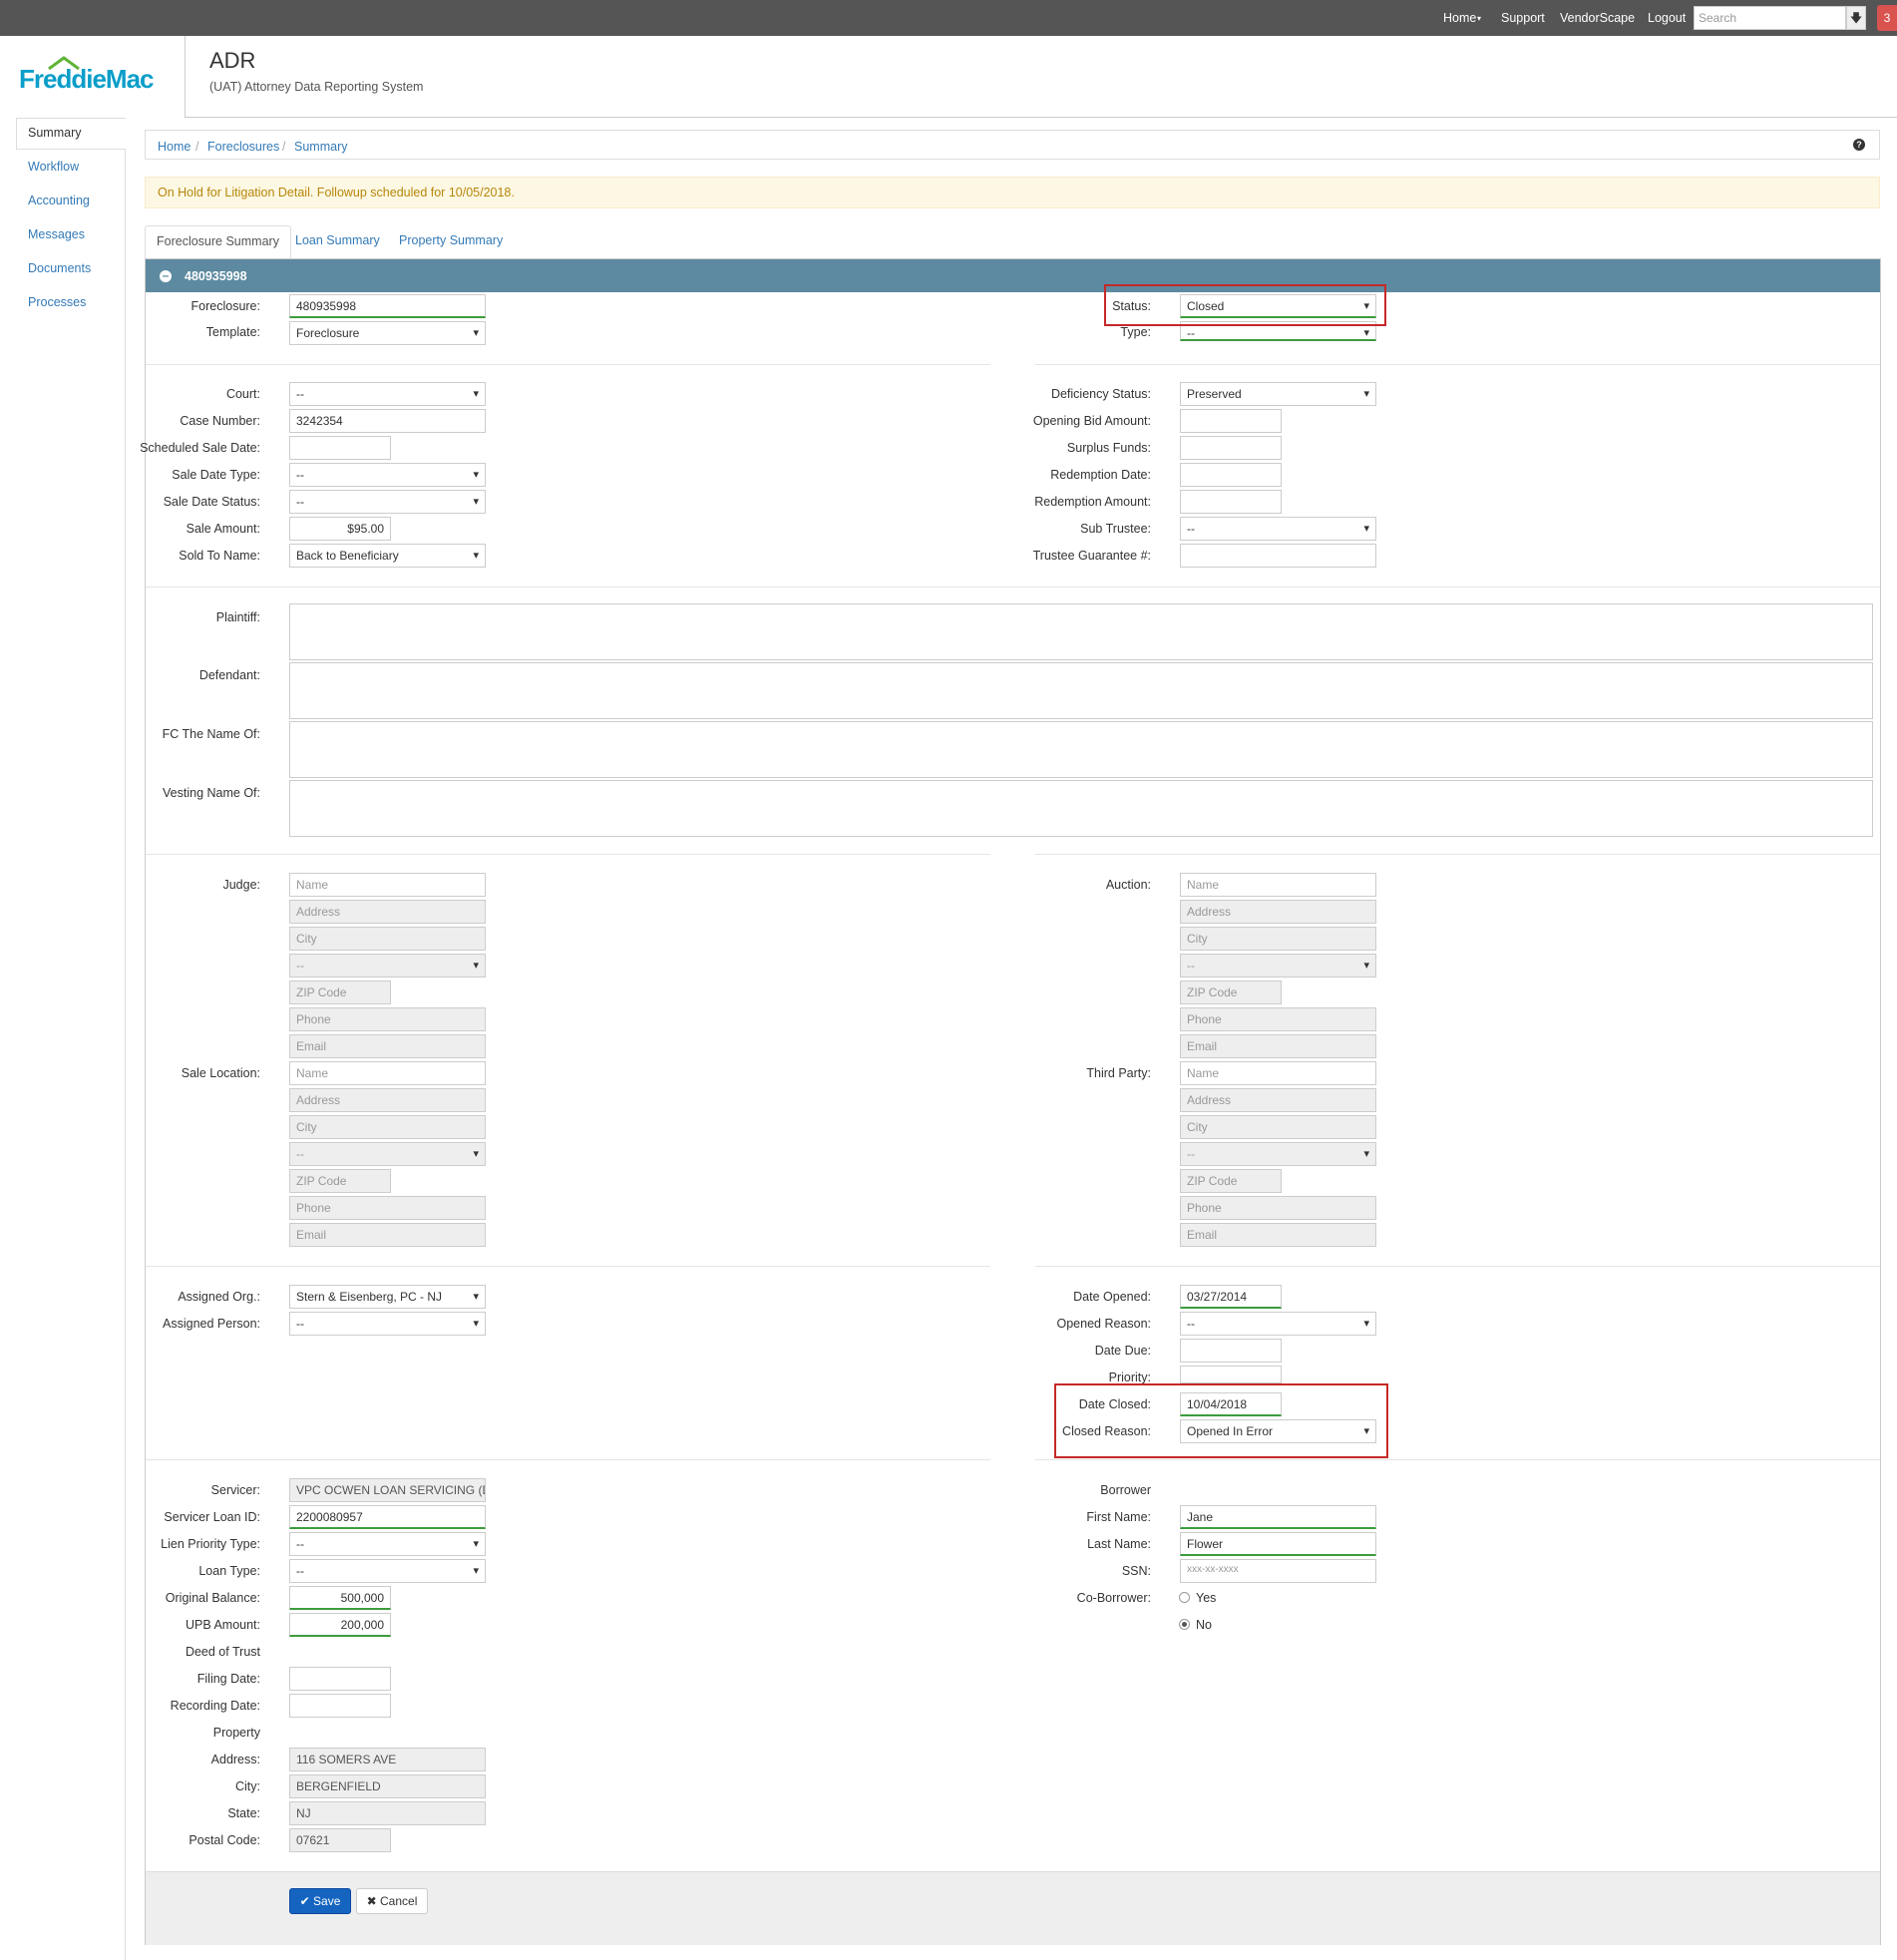 The height and width of the screenshot is (1960, 1897). What do you see at coordinates (320, 147) in the screenshot?
I see `breadcrumb-summary: Summary` at bounding box center [320, 147].